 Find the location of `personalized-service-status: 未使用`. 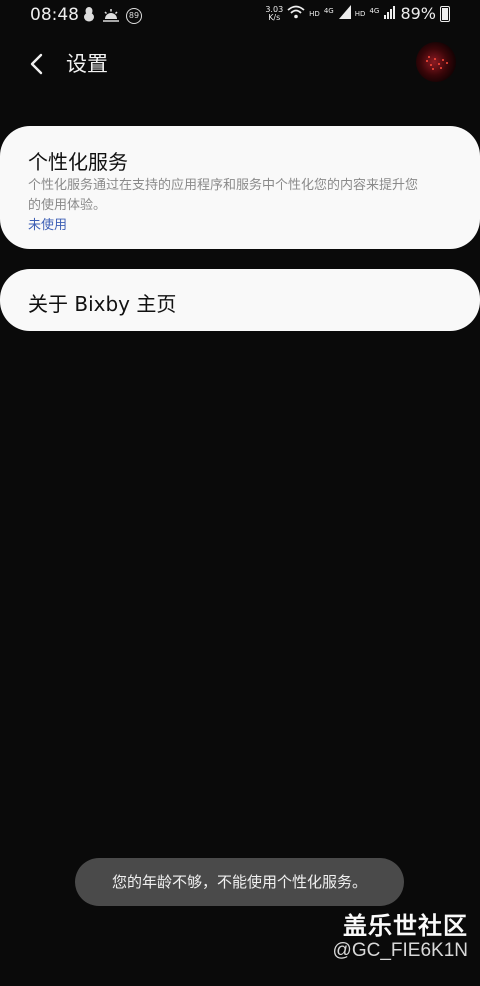

personalized-service-status: 未使用 is located at coordinates (48, 225).